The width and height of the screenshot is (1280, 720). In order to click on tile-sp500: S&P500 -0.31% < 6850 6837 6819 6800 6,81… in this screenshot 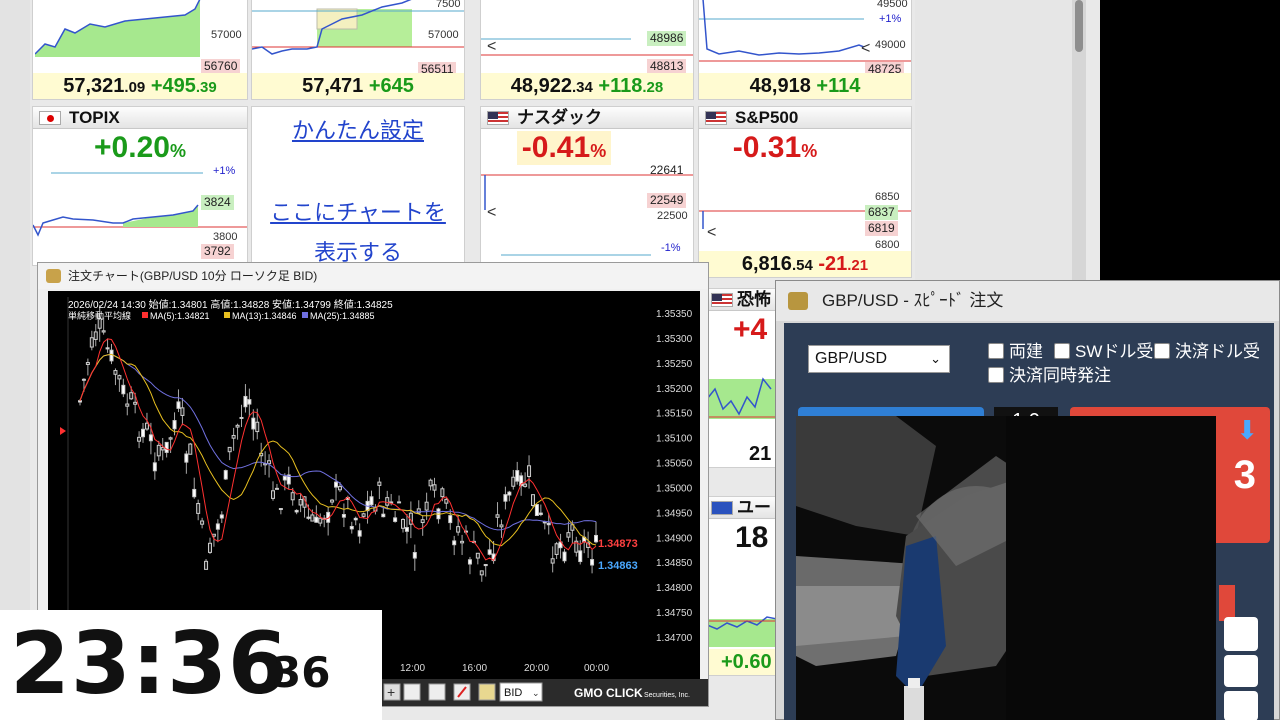, I will do `click(805, 192)`.